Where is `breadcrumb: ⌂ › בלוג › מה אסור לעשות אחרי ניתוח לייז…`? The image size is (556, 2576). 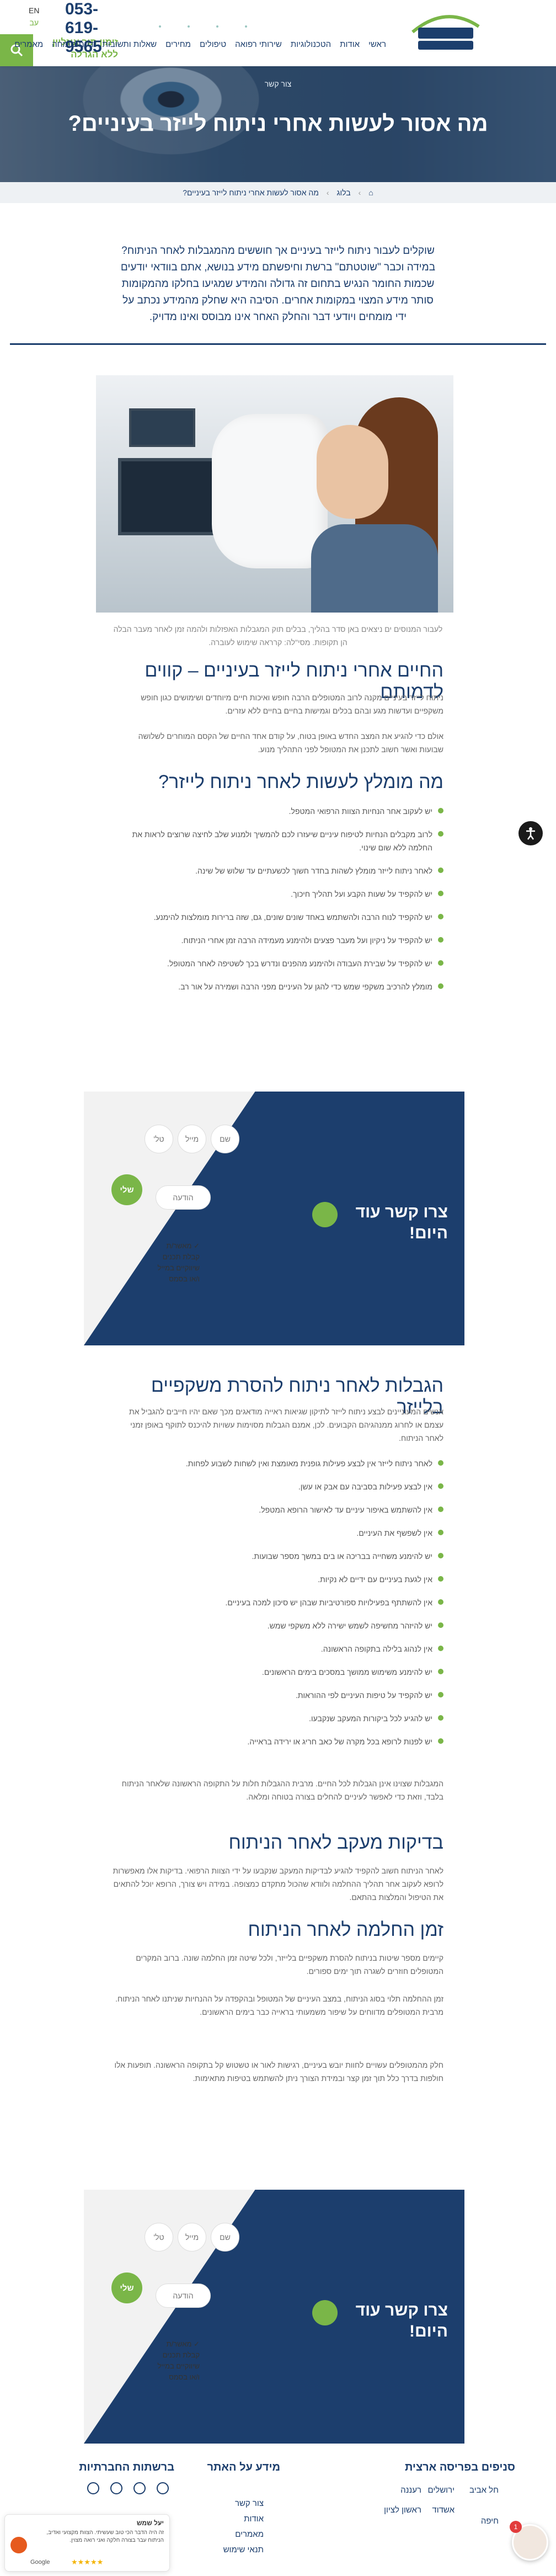
breadcrumb: ⌂ › בלוג › מה אסור לעשות אחרי ניתוח לייז… is located at coordinates (278, 192).